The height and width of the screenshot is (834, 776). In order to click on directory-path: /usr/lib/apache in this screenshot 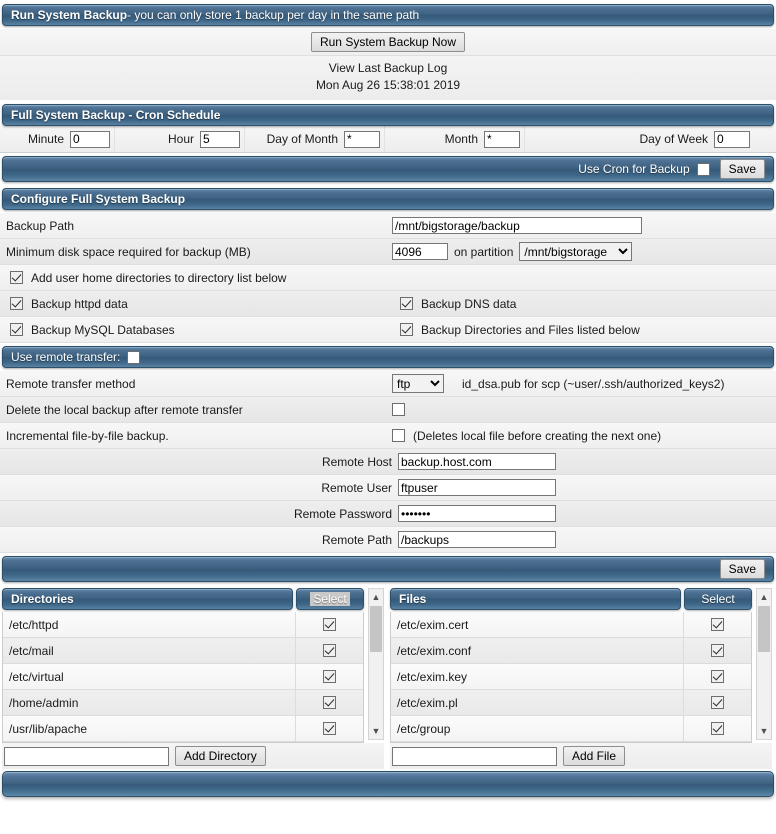, I will do `click(48, 728)`.